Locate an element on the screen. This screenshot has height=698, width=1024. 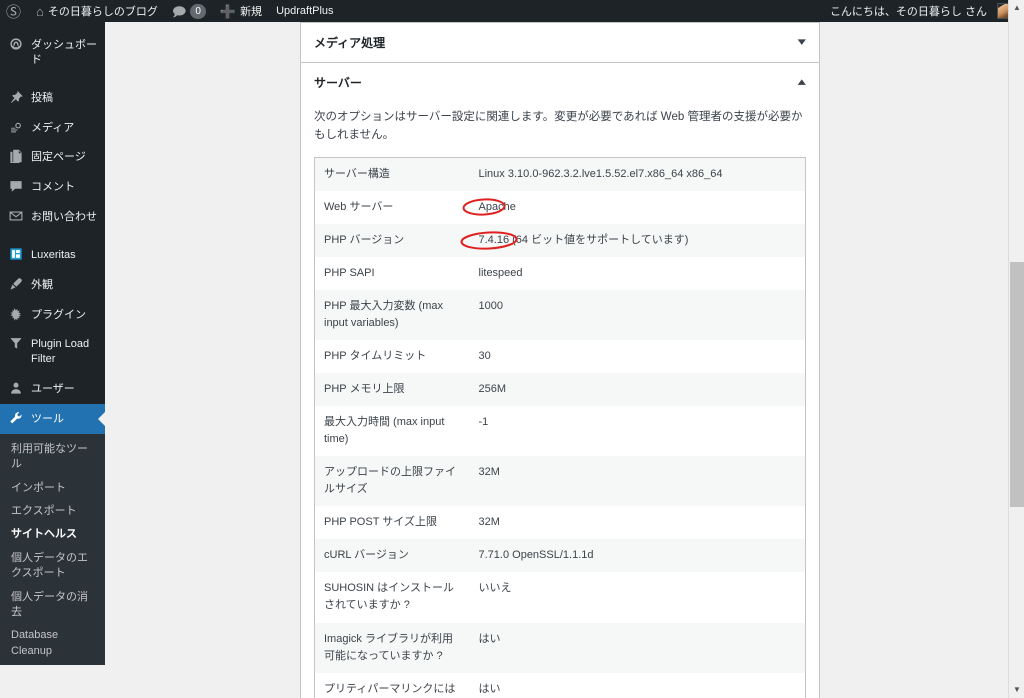
sidebar-item-label: Luxeritas is located at coordinates (53, 254).